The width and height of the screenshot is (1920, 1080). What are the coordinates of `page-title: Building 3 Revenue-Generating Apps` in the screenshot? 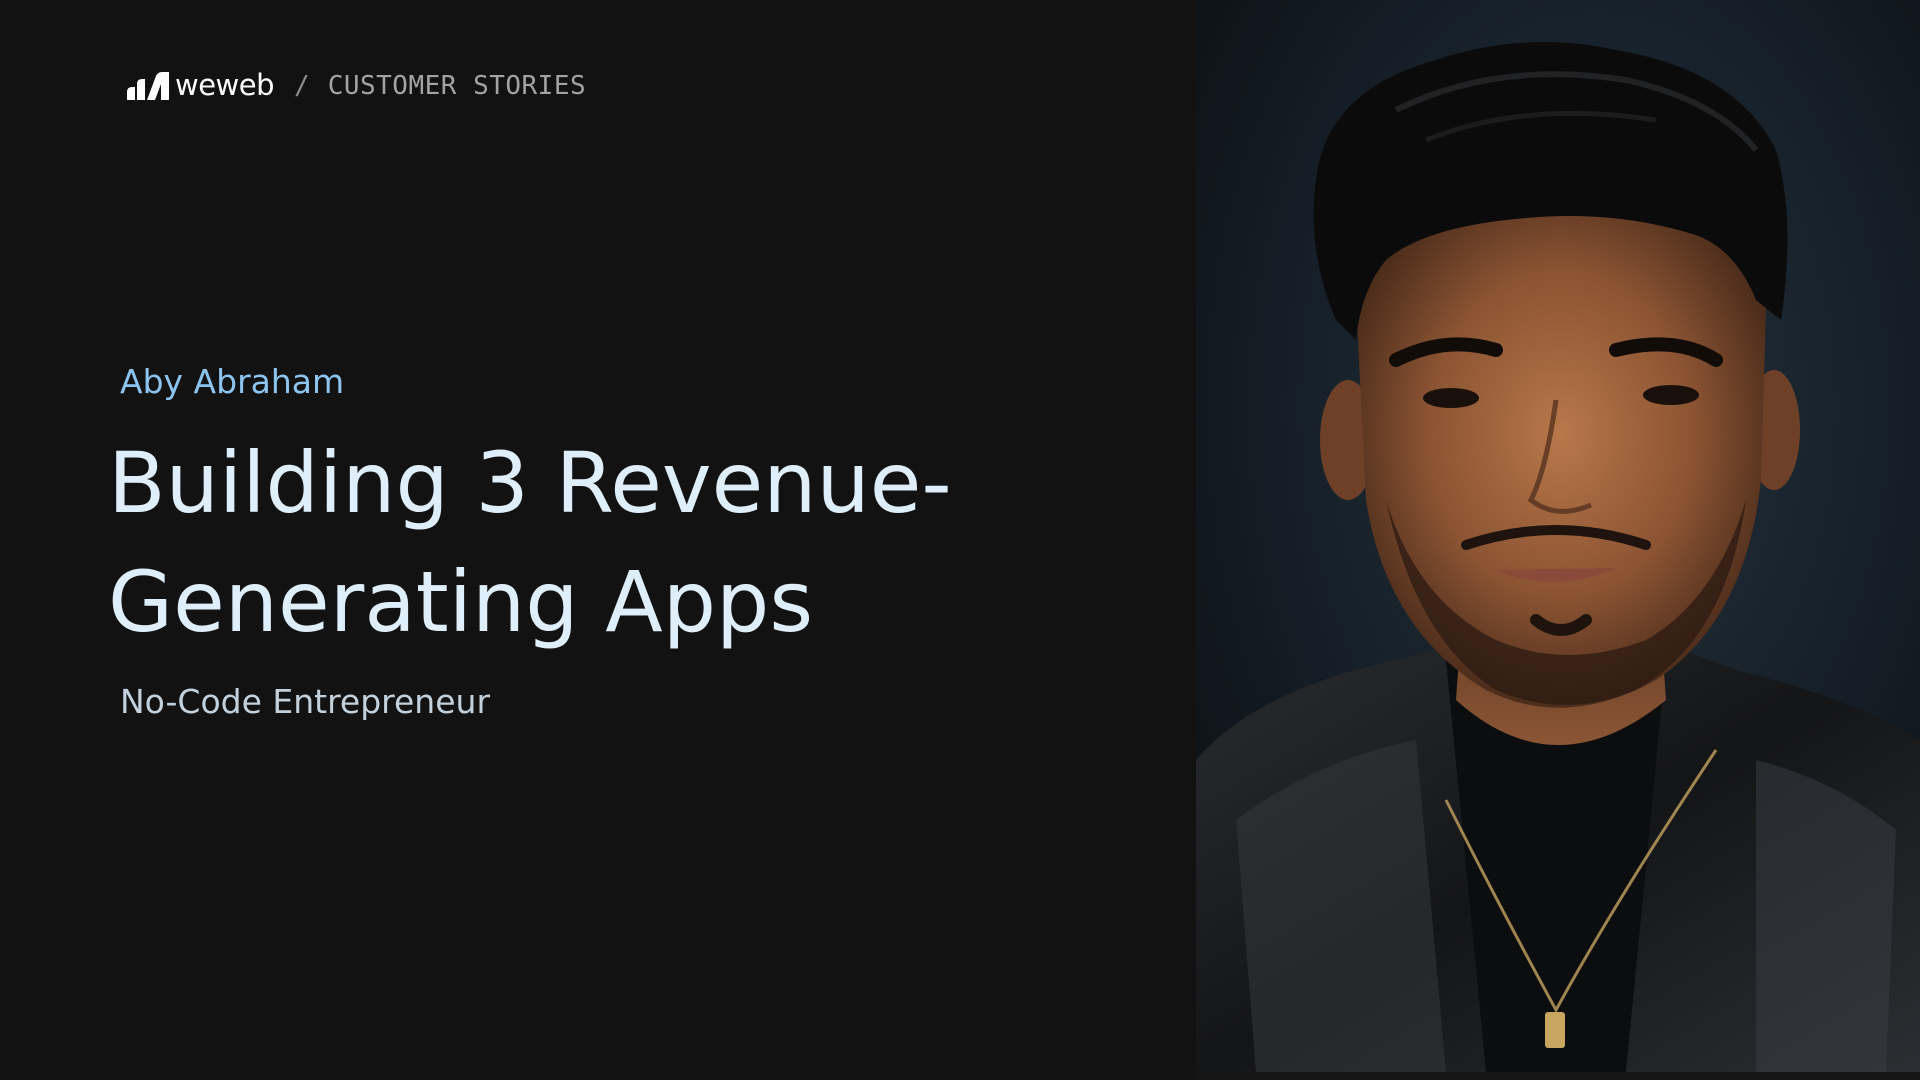 It's located at (530, 542).